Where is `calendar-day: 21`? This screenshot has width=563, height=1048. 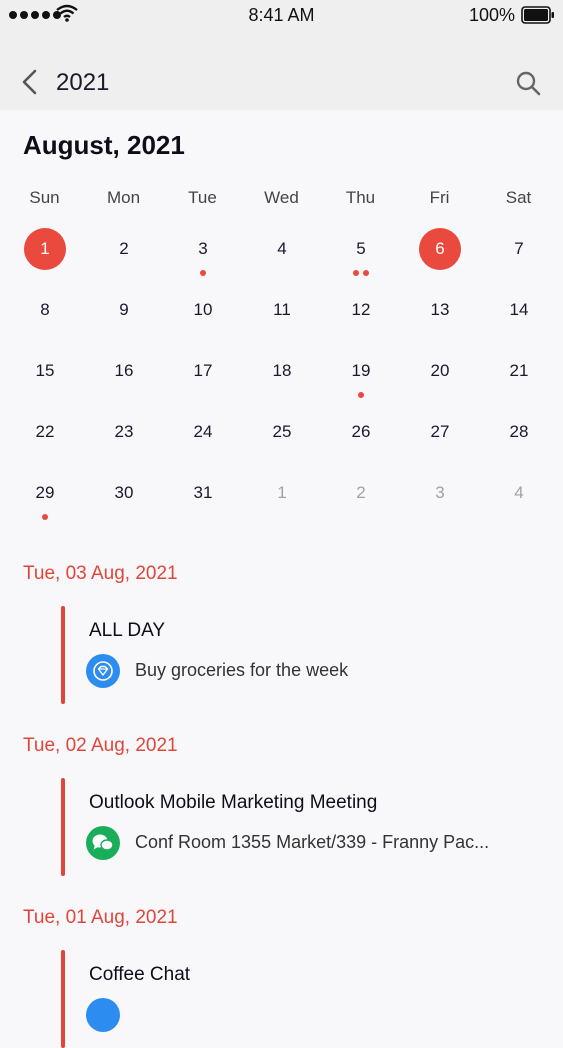 calendar-day: 21 is located at coordinates (518, 372).